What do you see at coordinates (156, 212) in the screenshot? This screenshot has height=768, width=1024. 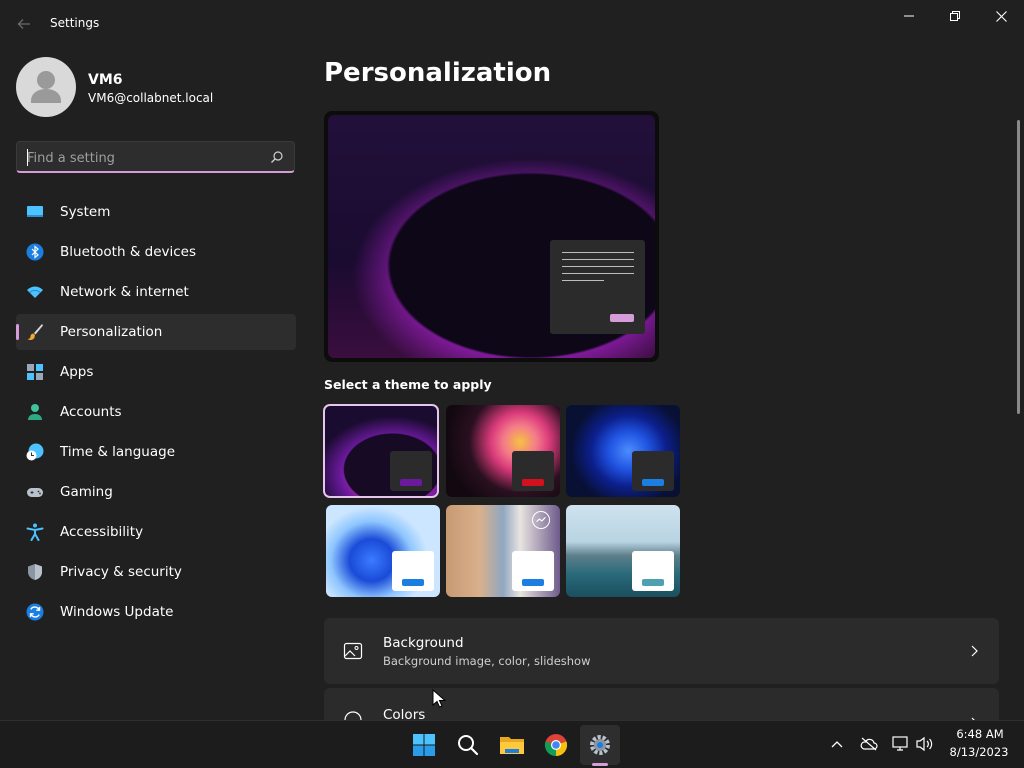 I see `sidebar-item-system: System` at bounding box center [156, 212].